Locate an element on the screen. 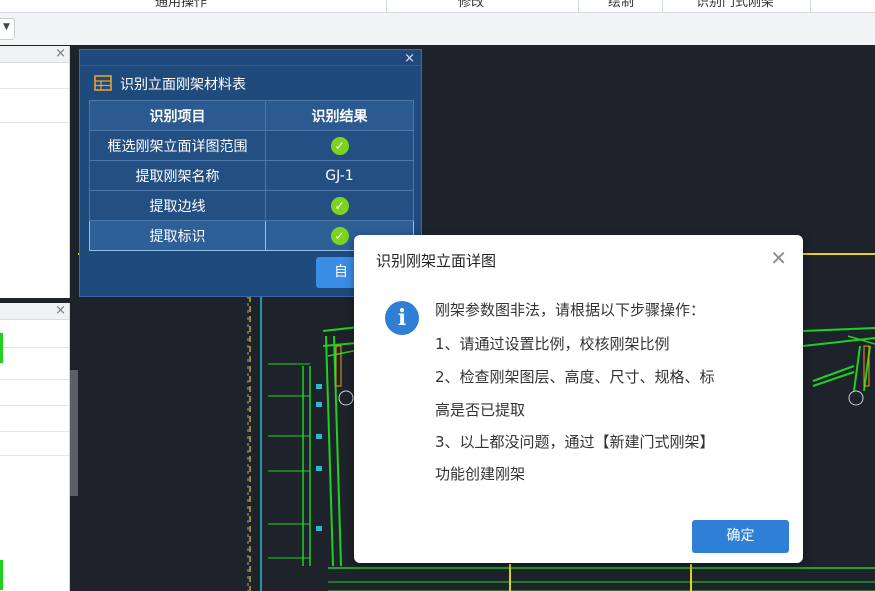 Image resolution: width=875 pixels, height=591 pixels. close-icon: ✕ is located at coordinates (778, 258).